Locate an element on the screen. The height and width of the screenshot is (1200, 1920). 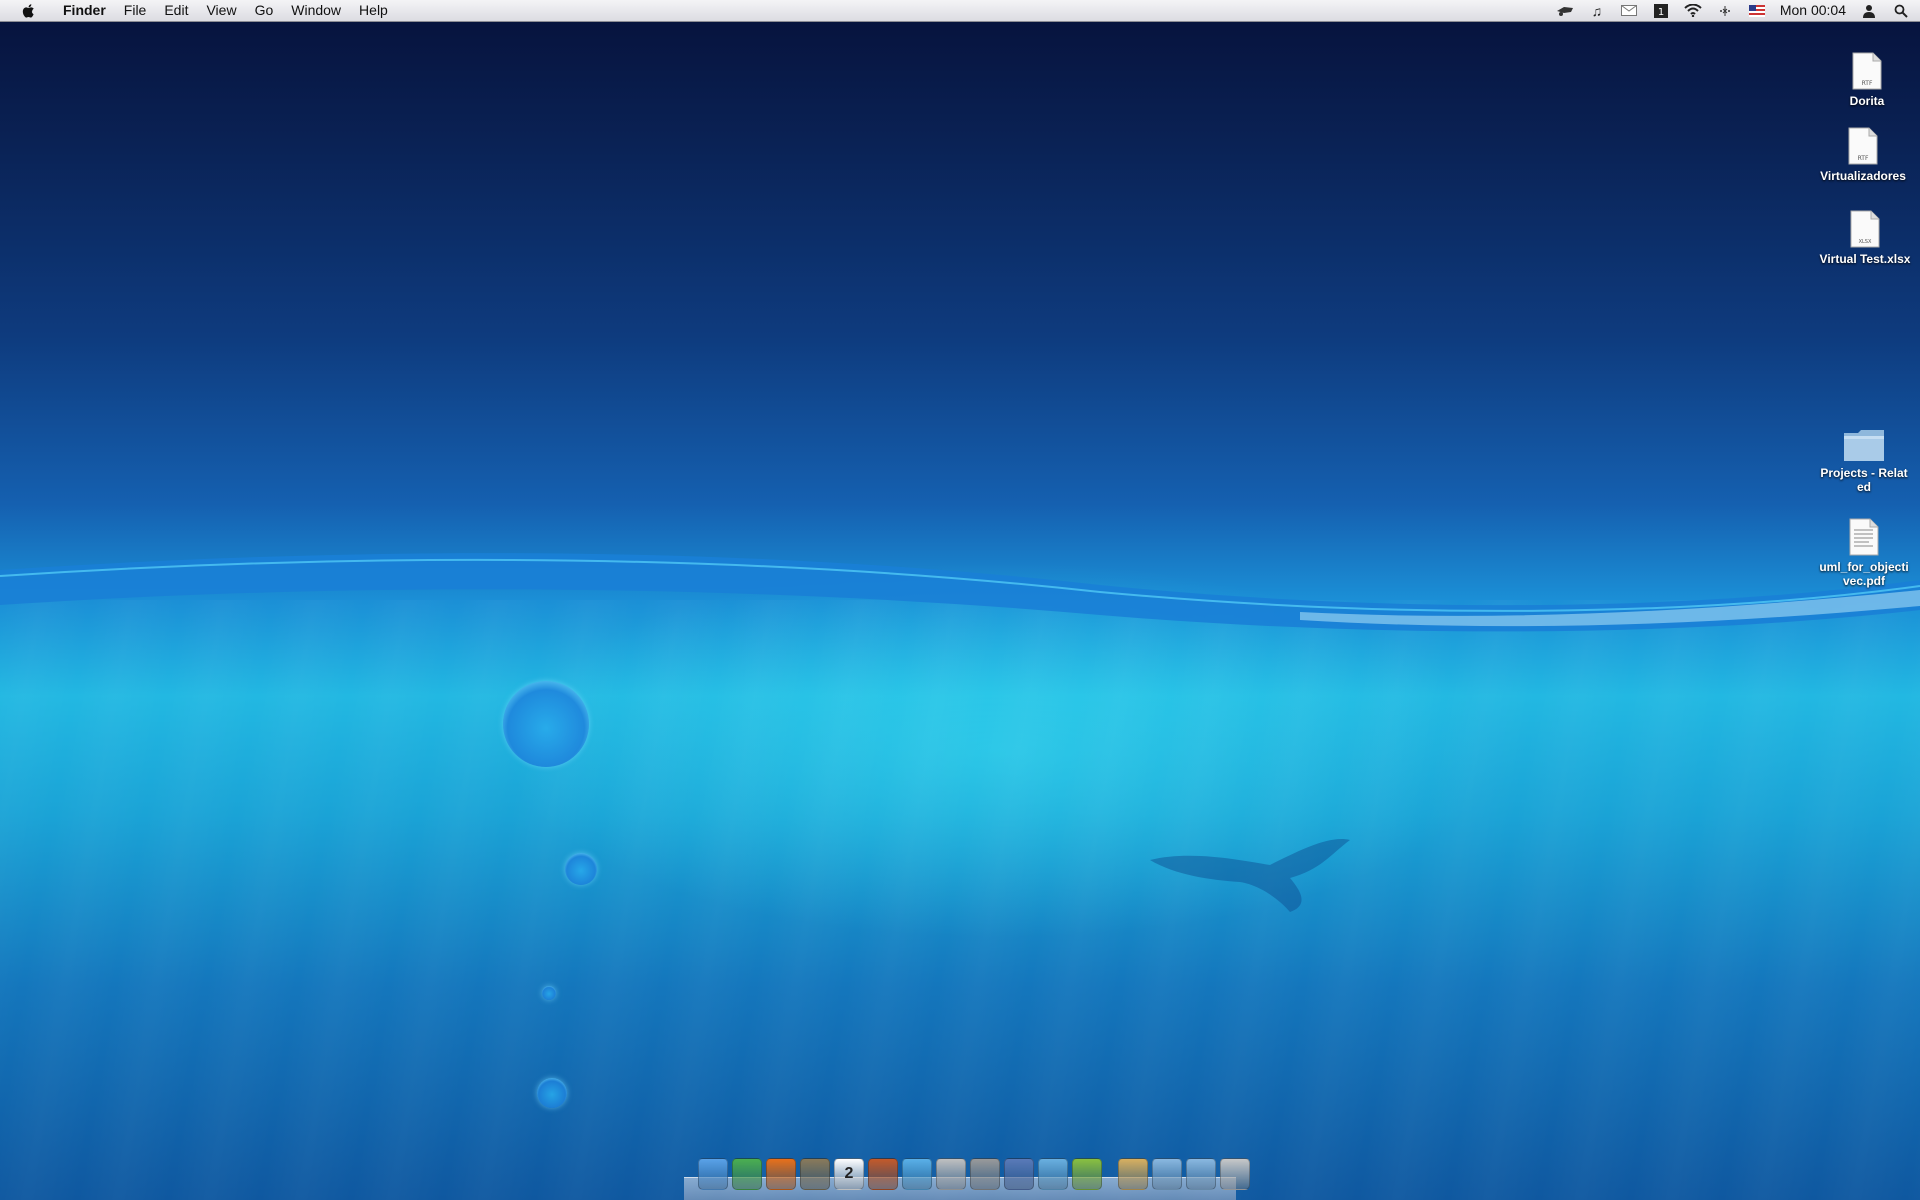
word-icon is located at coordinates (1053, 1174).